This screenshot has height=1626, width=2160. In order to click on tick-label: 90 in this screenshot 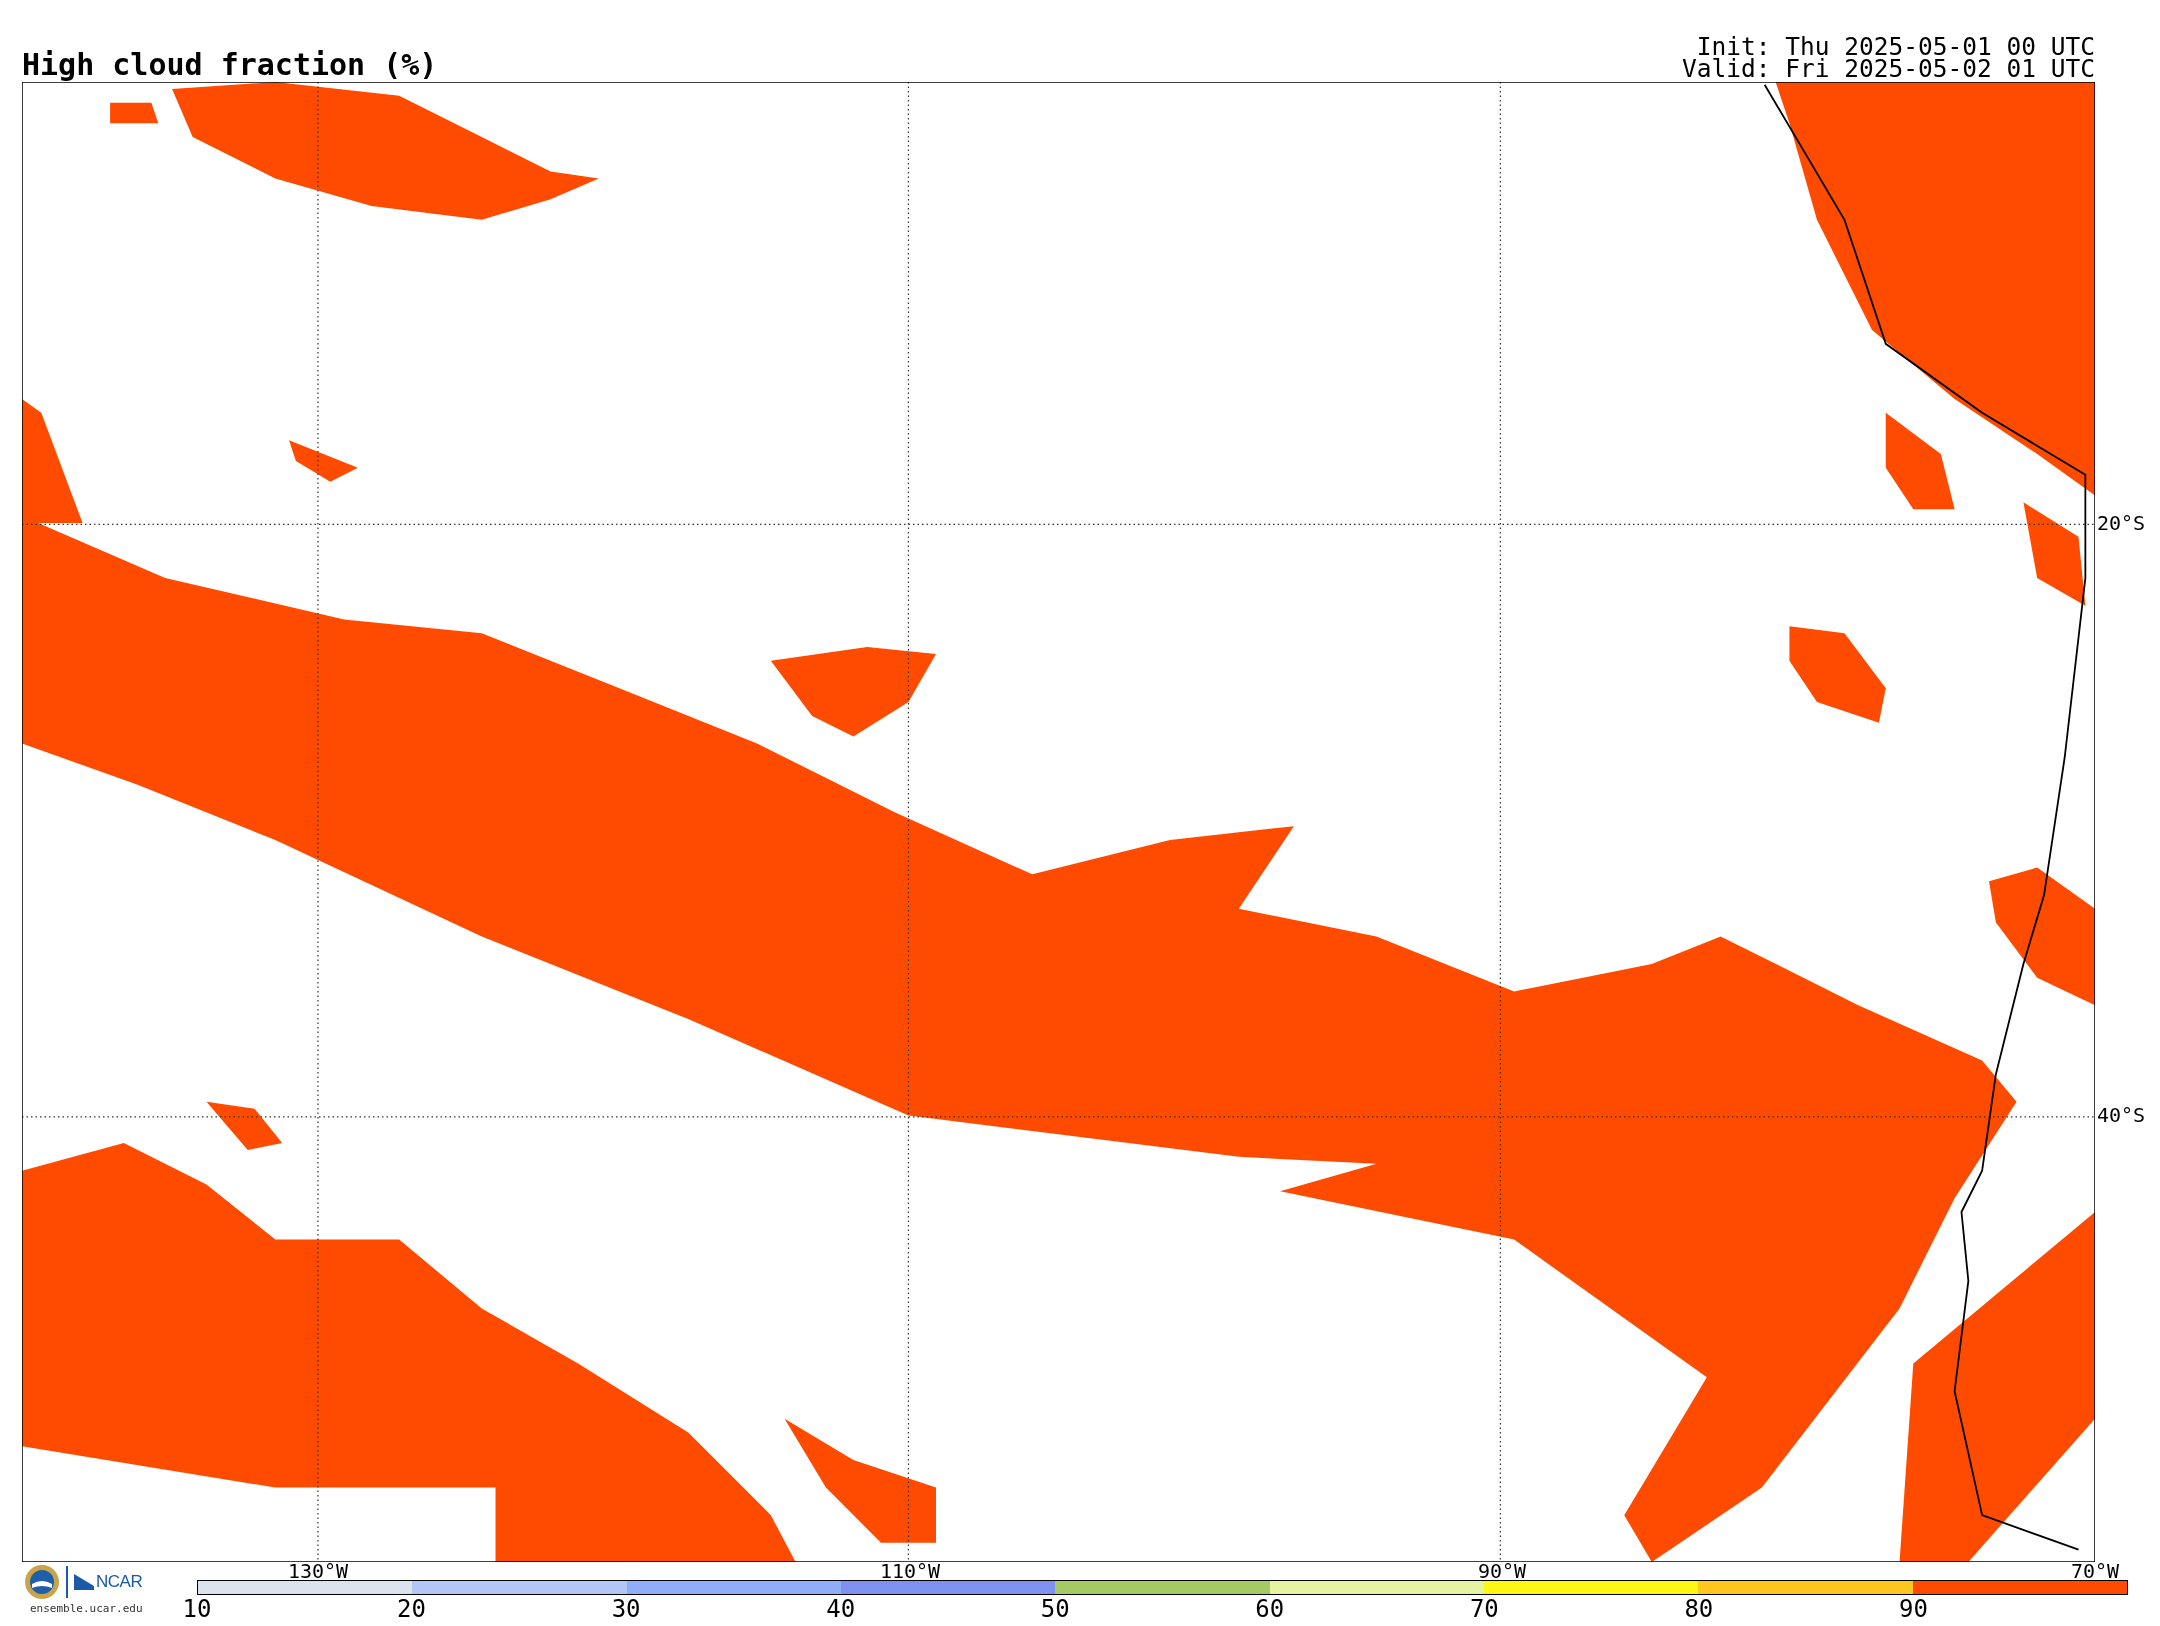, I will do `click(1913, 1609)`.